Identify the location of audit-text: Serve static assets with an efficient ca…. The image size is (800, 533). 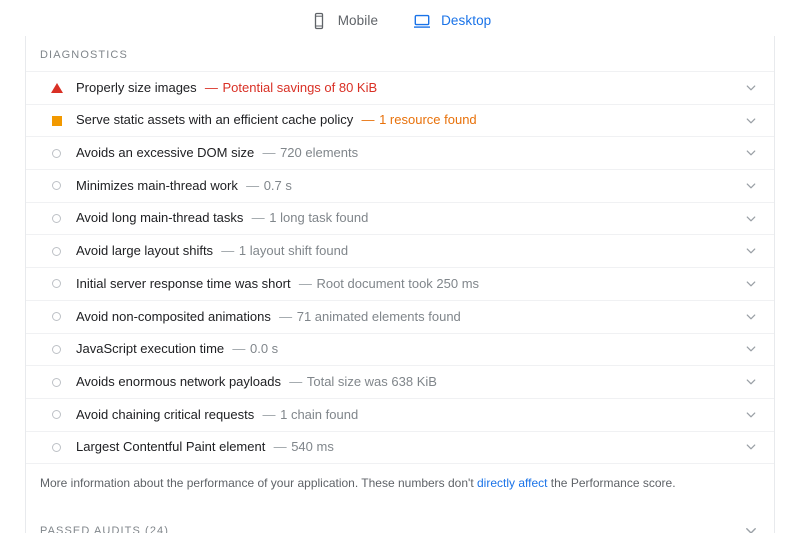
(405, 120).